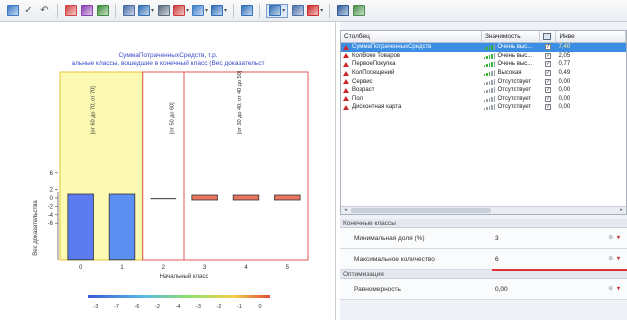  What do you see at coordinates (128, 11) in the screenshot?
I see `table-button` at bounding box center [128, 11].